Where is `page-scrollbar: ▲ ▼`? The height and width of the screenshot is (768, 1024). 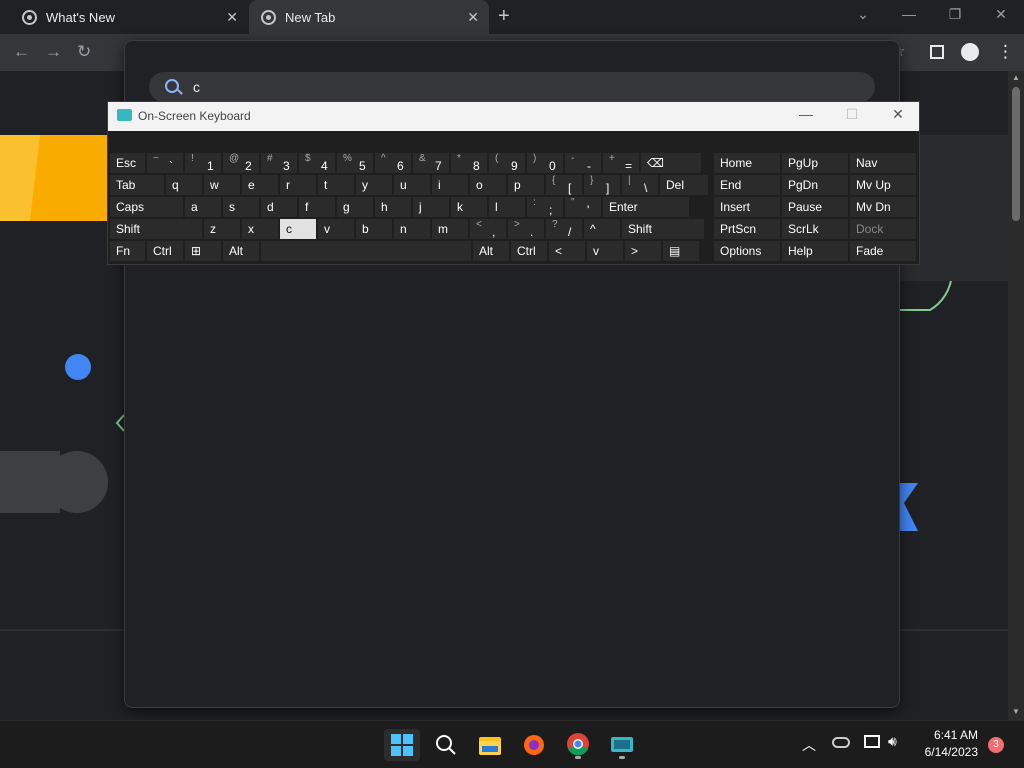
page-scrollbar: ▲ ▼ is located at coordinates (1016, 395).